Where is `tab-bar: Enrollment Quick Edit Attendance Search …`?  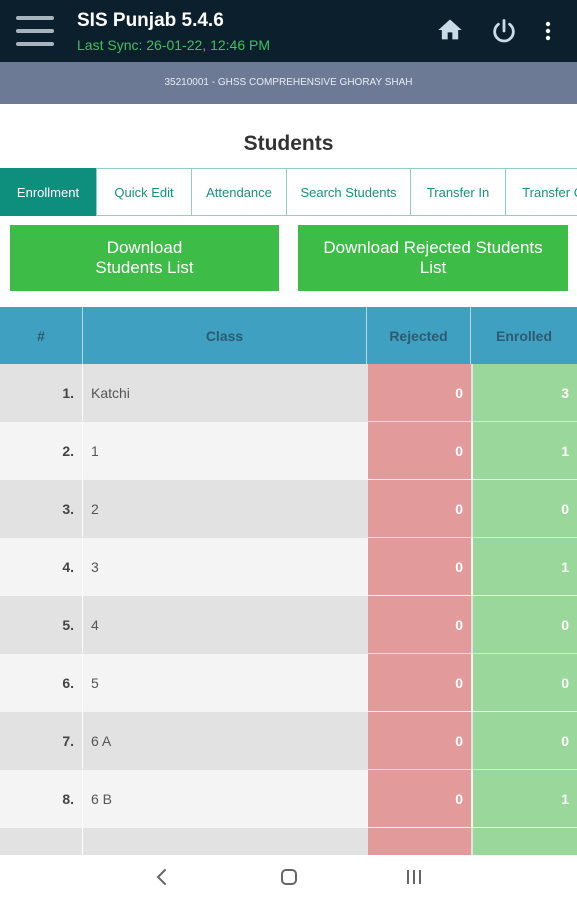 tab-bar: Enrollment Quick Edit Attendance Search … is located at coordinates (288, 192).